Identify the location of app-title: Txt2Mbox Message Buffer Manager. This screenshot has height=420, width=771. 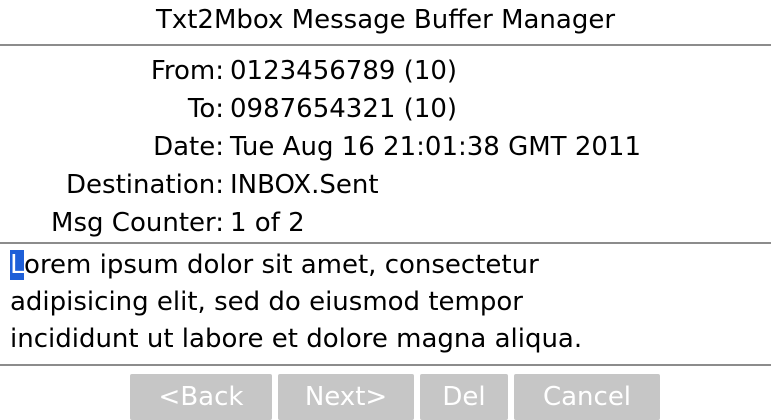
(385, 20).